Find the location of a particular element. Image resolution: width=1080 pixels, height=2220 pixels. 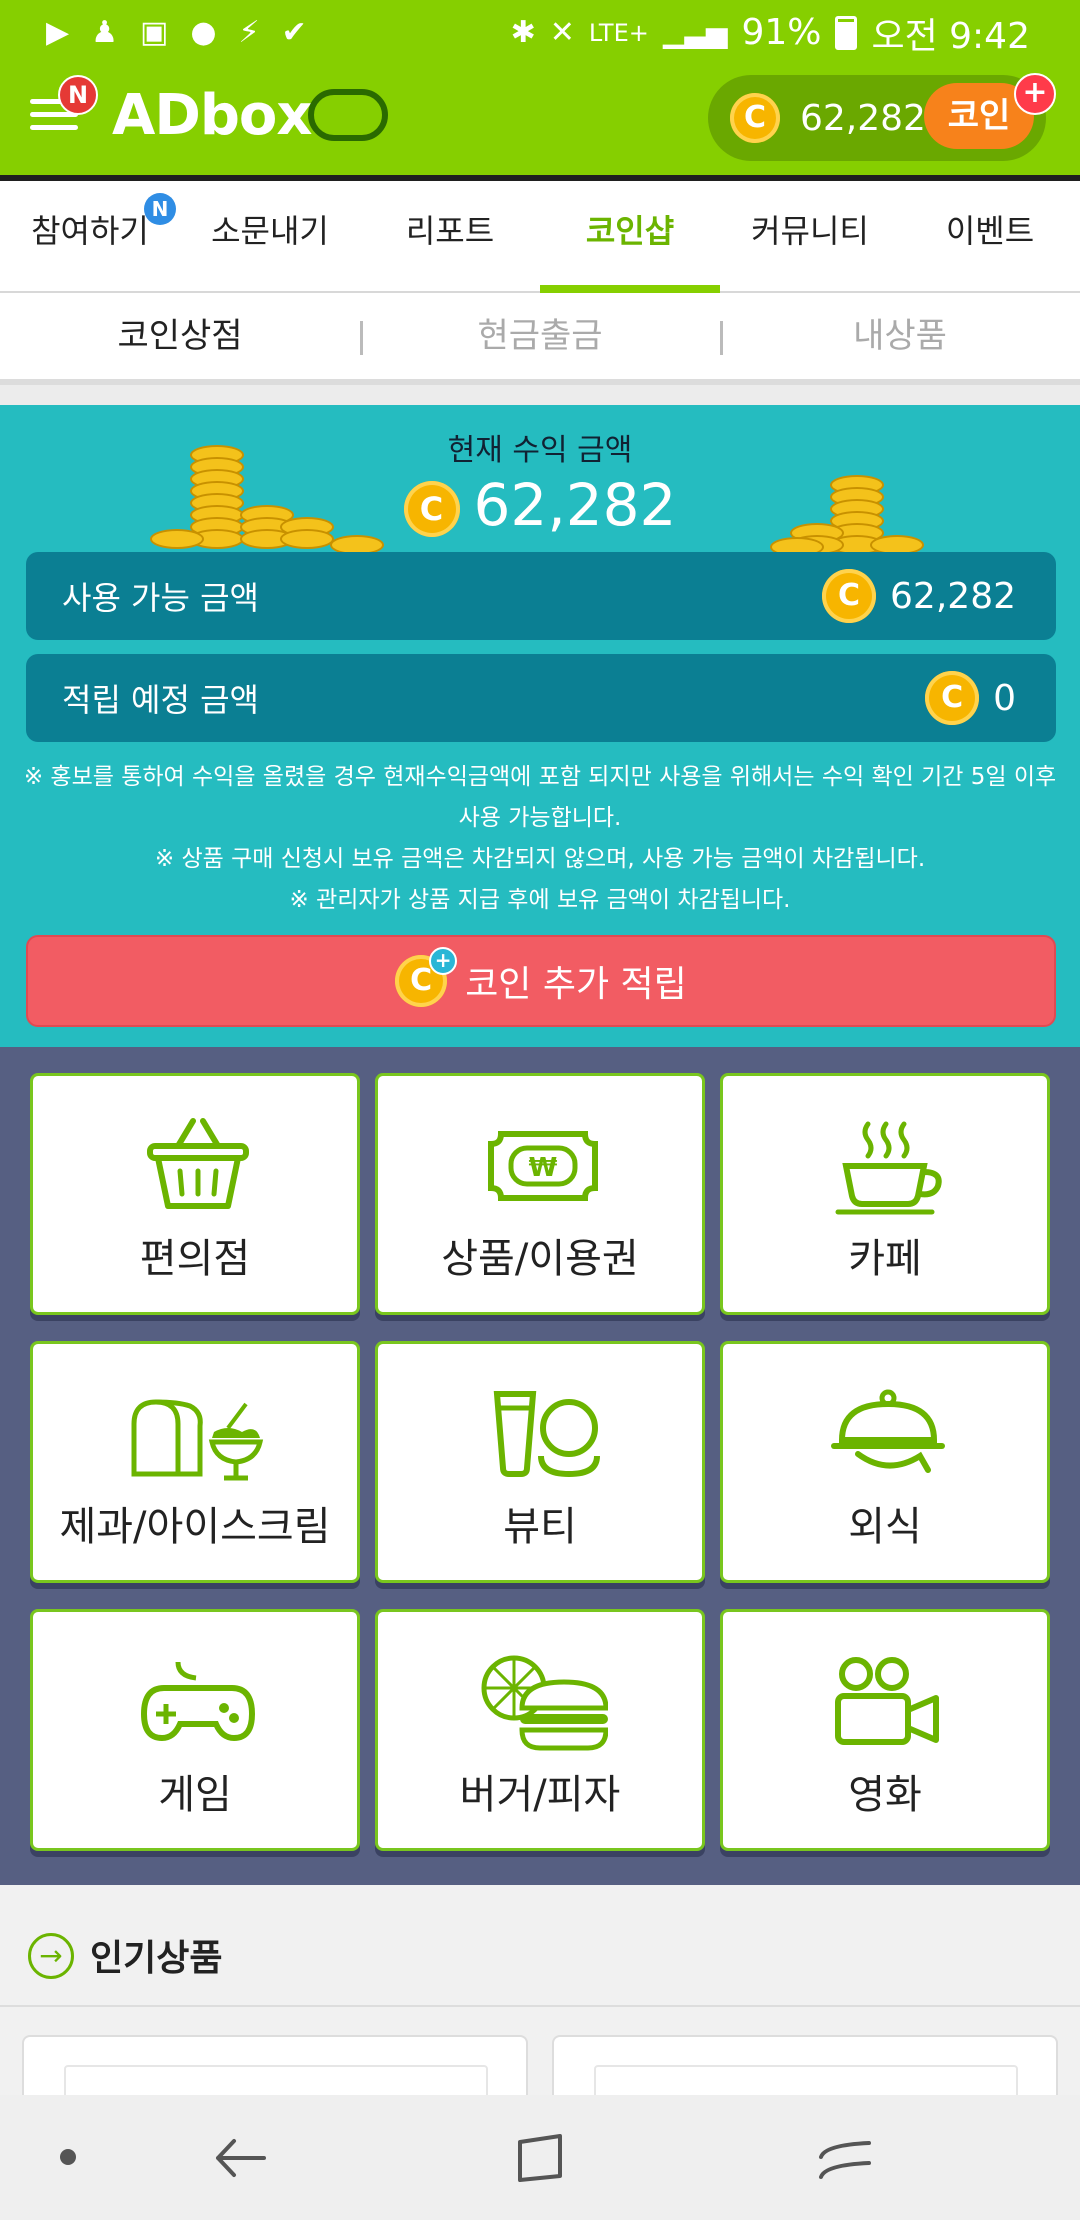

category-label: 카페 is located at coordinates (885, 1259).